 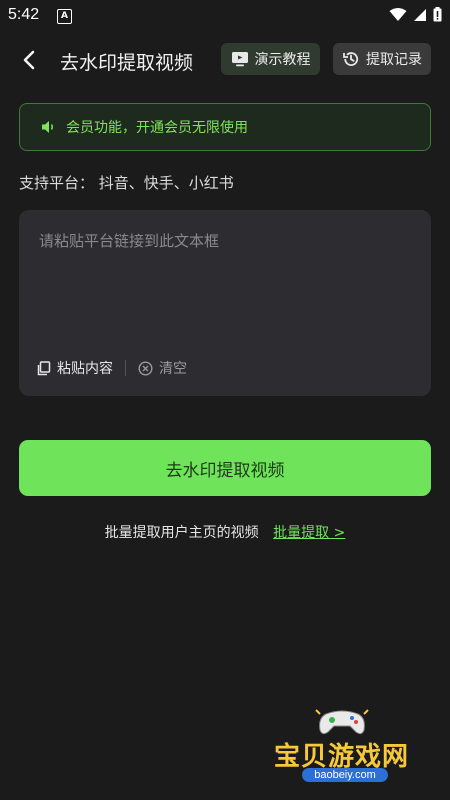 I want to click on link-textarea, so click(x=224, y=280).